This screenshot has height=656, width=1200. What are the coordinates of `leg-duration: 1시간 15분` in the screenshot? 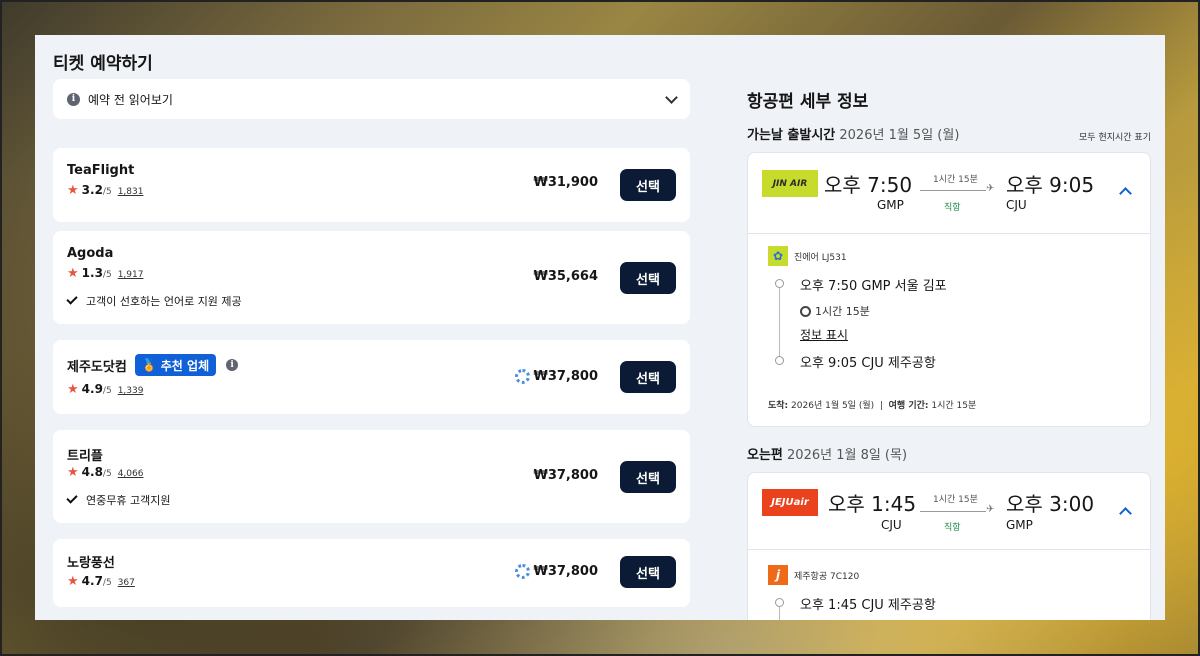 It's located at (835, 311).